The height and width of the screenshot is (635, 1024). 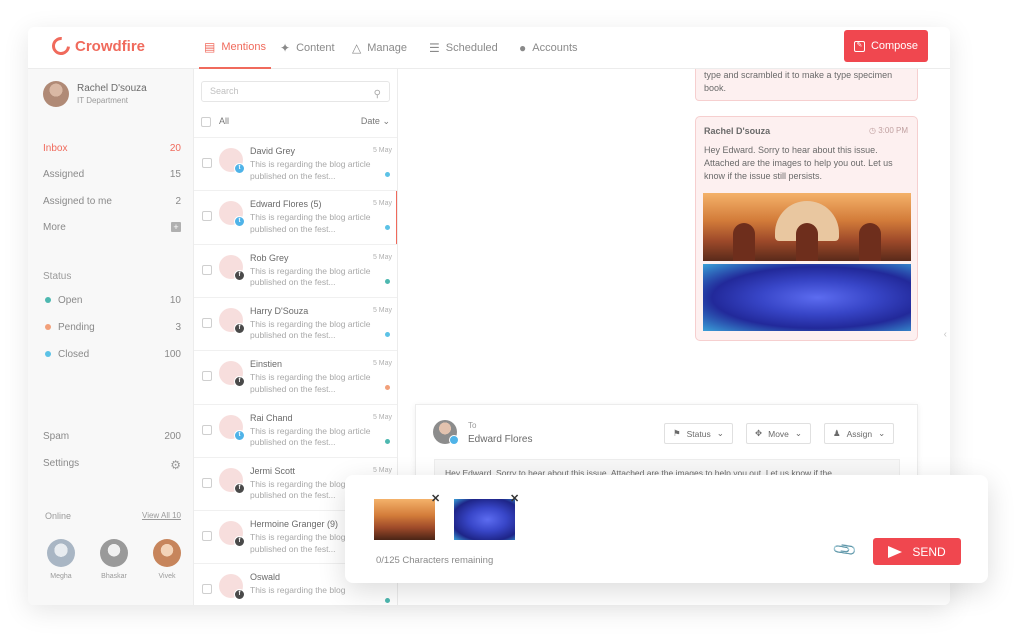 I want to click on status-count: 10, so click(x=175, y=300).